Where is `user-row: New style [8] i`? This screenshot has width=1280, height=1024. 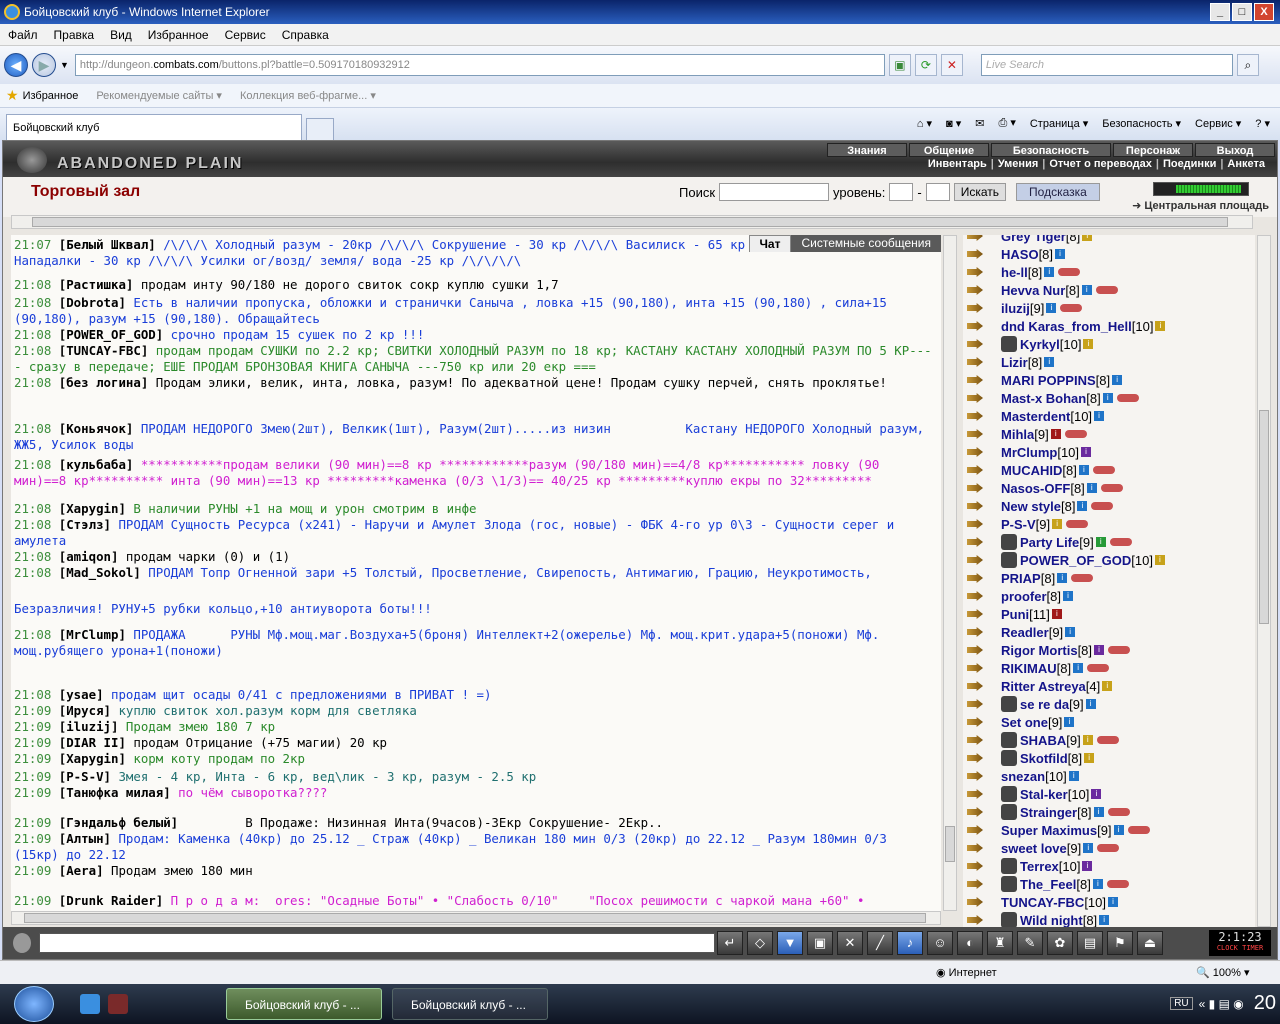
user-row: New style [8] i is located at coordinates (1038, 506).